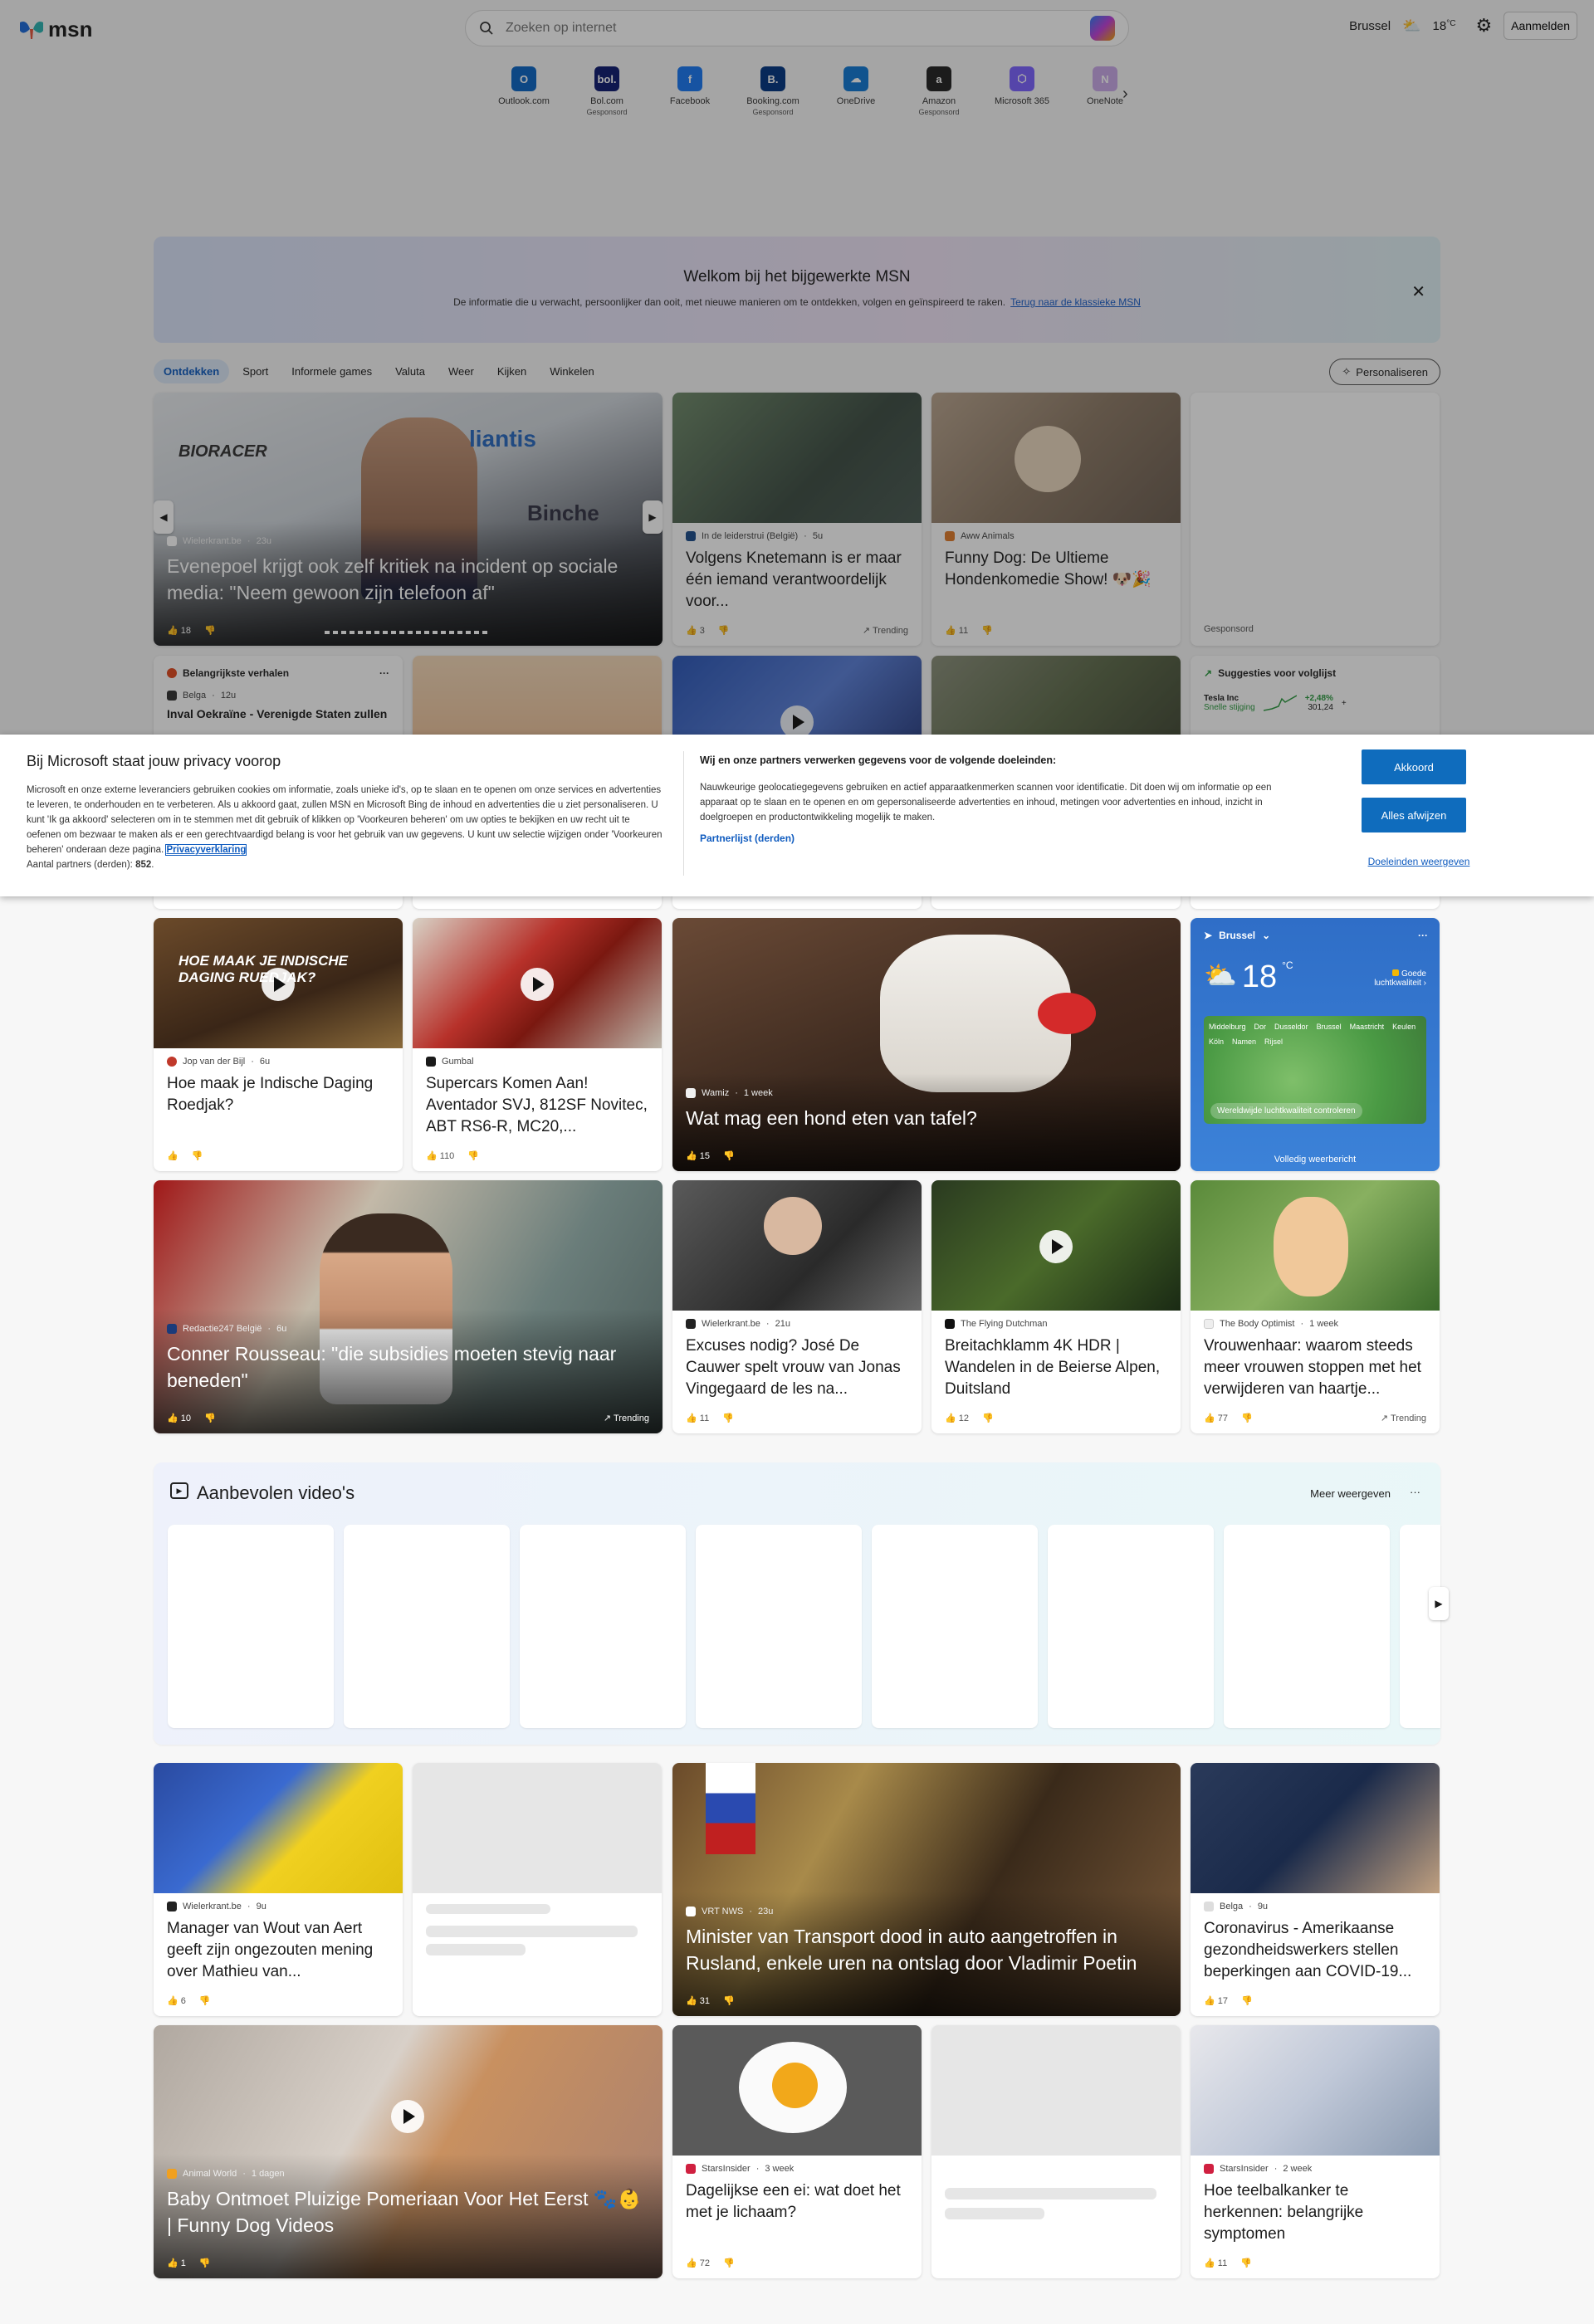 Image resolution: width=1594 pixels, height=2324 pixels. I want to click on view-purposes-link: Doeleinden weergeven, so click(1419, 861).